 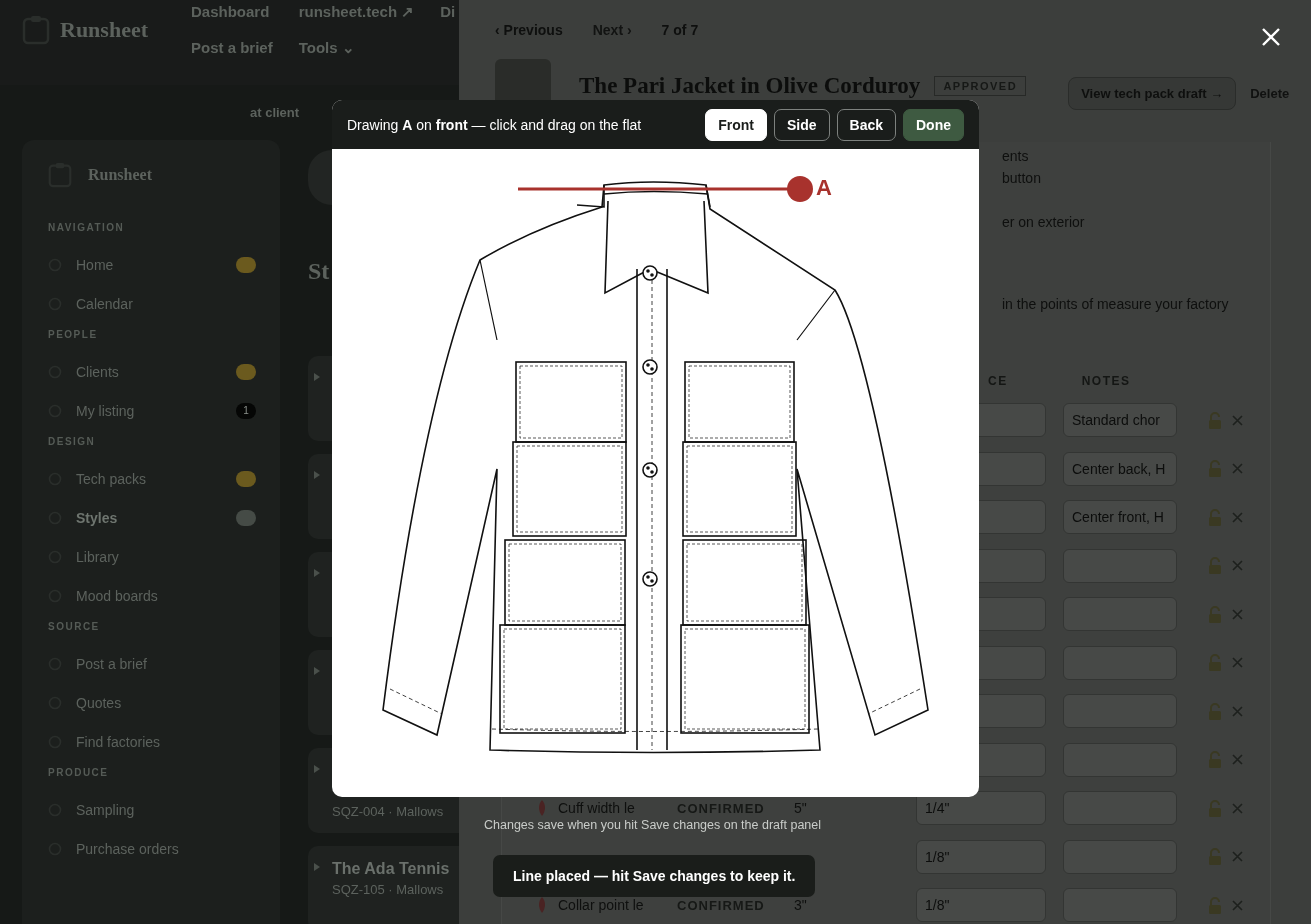 I want to click on card-meta: SQZ-004 · Mallows, so click(x=388, y=811).